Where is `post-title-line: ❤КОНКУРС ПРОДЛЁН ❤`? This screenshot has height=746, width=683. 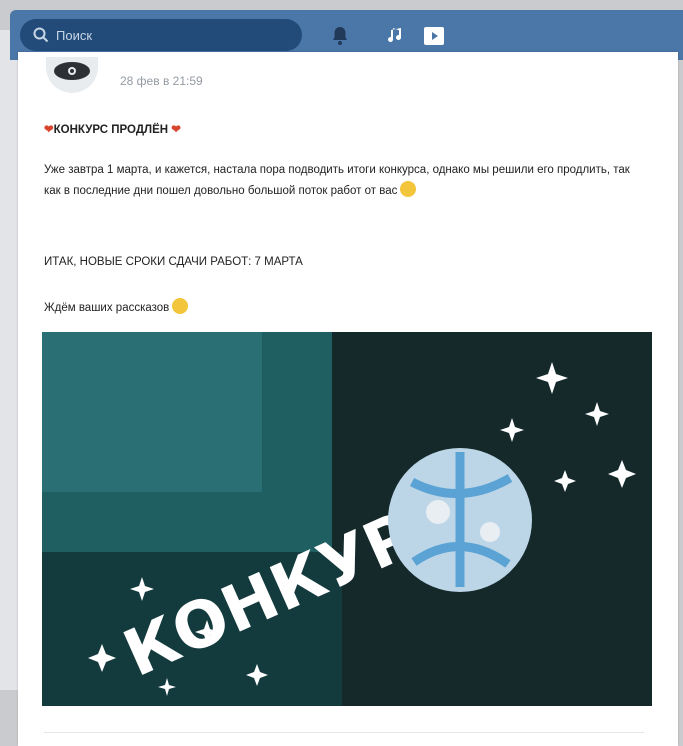 post-title-line: ❤КОНКУРС ПРОДЛЁН ❤ is located at coordinates (344, 130).